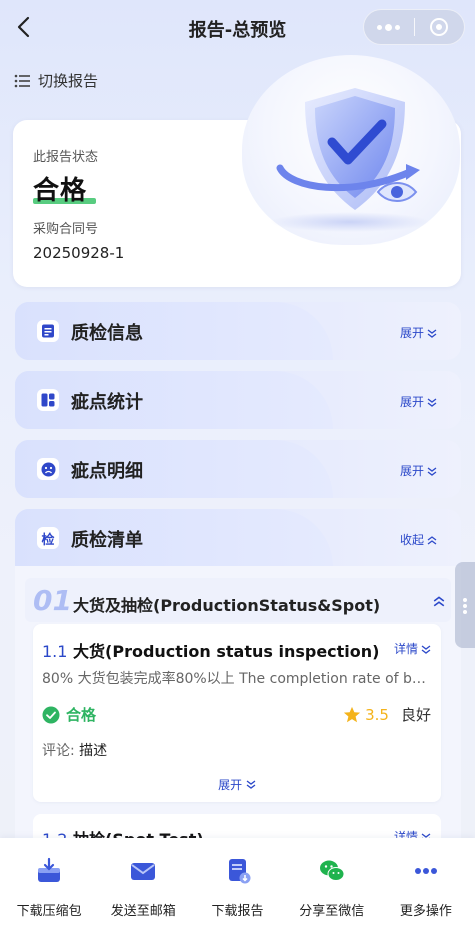 This screenshot has height=945, width=475. I want to click on side-drag-handle, so click(465, 605).